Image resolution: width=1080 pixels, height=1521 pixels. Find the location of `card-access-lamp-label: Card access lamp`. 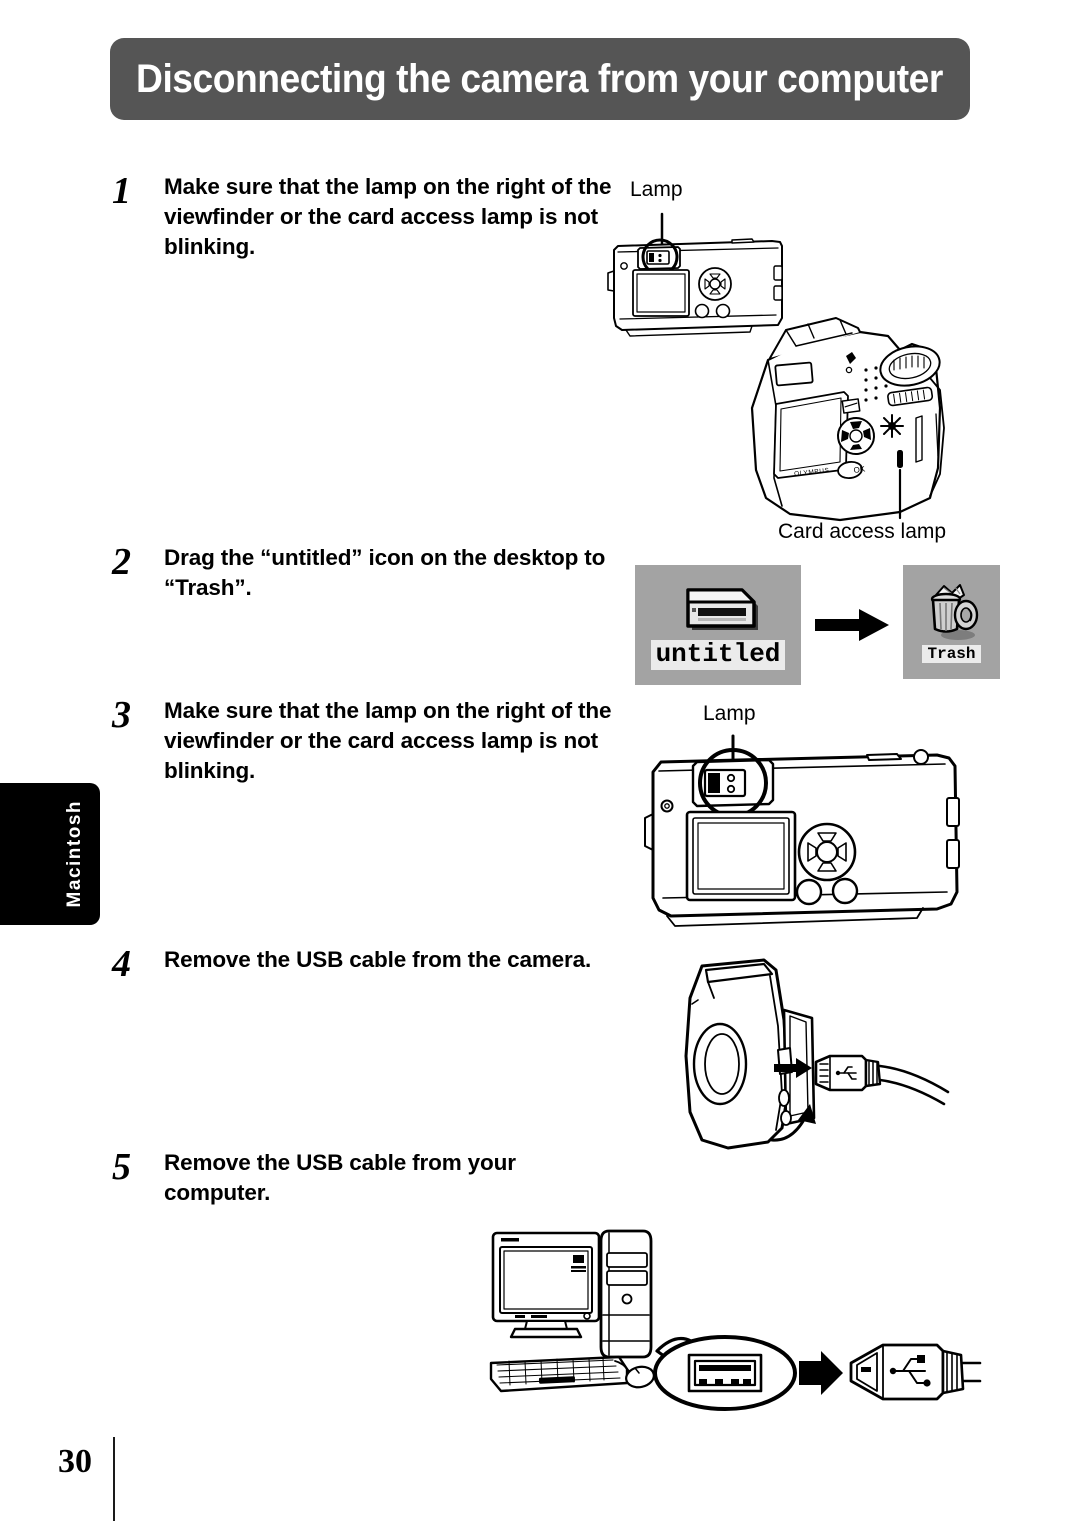

card-access-lamp-label: Card access lamp is located at coordinates (862, 531).